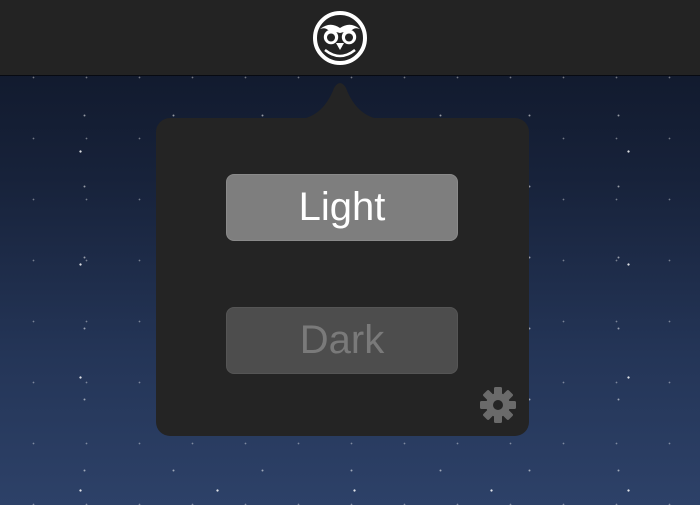  I want to click on menu-bar, so click(350, 37).